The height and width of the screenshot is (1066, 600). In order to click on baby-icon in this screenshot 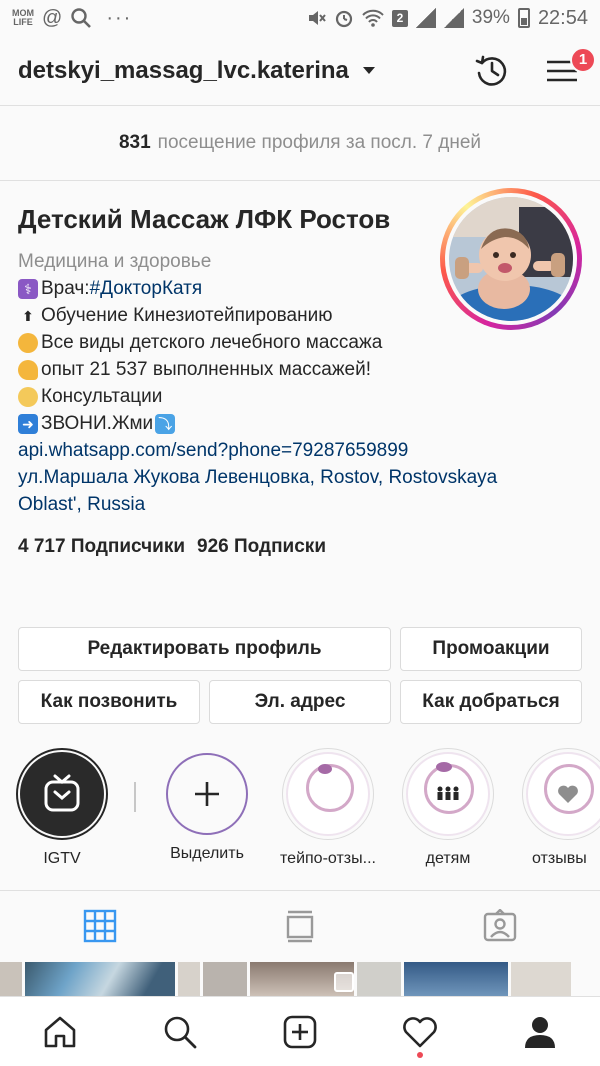, I will do `click(28, 396)`.